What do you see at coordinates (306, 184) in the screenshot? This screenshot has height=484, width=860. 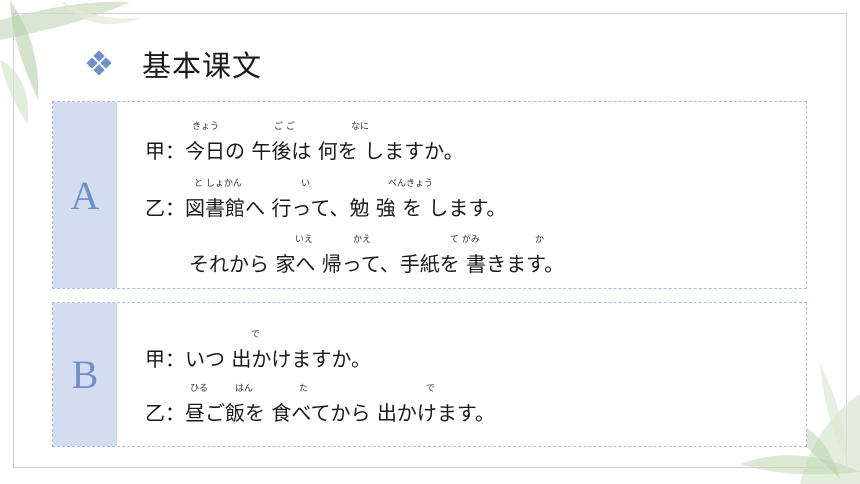 I see `furigana: い` at bounding box center [306, 184].